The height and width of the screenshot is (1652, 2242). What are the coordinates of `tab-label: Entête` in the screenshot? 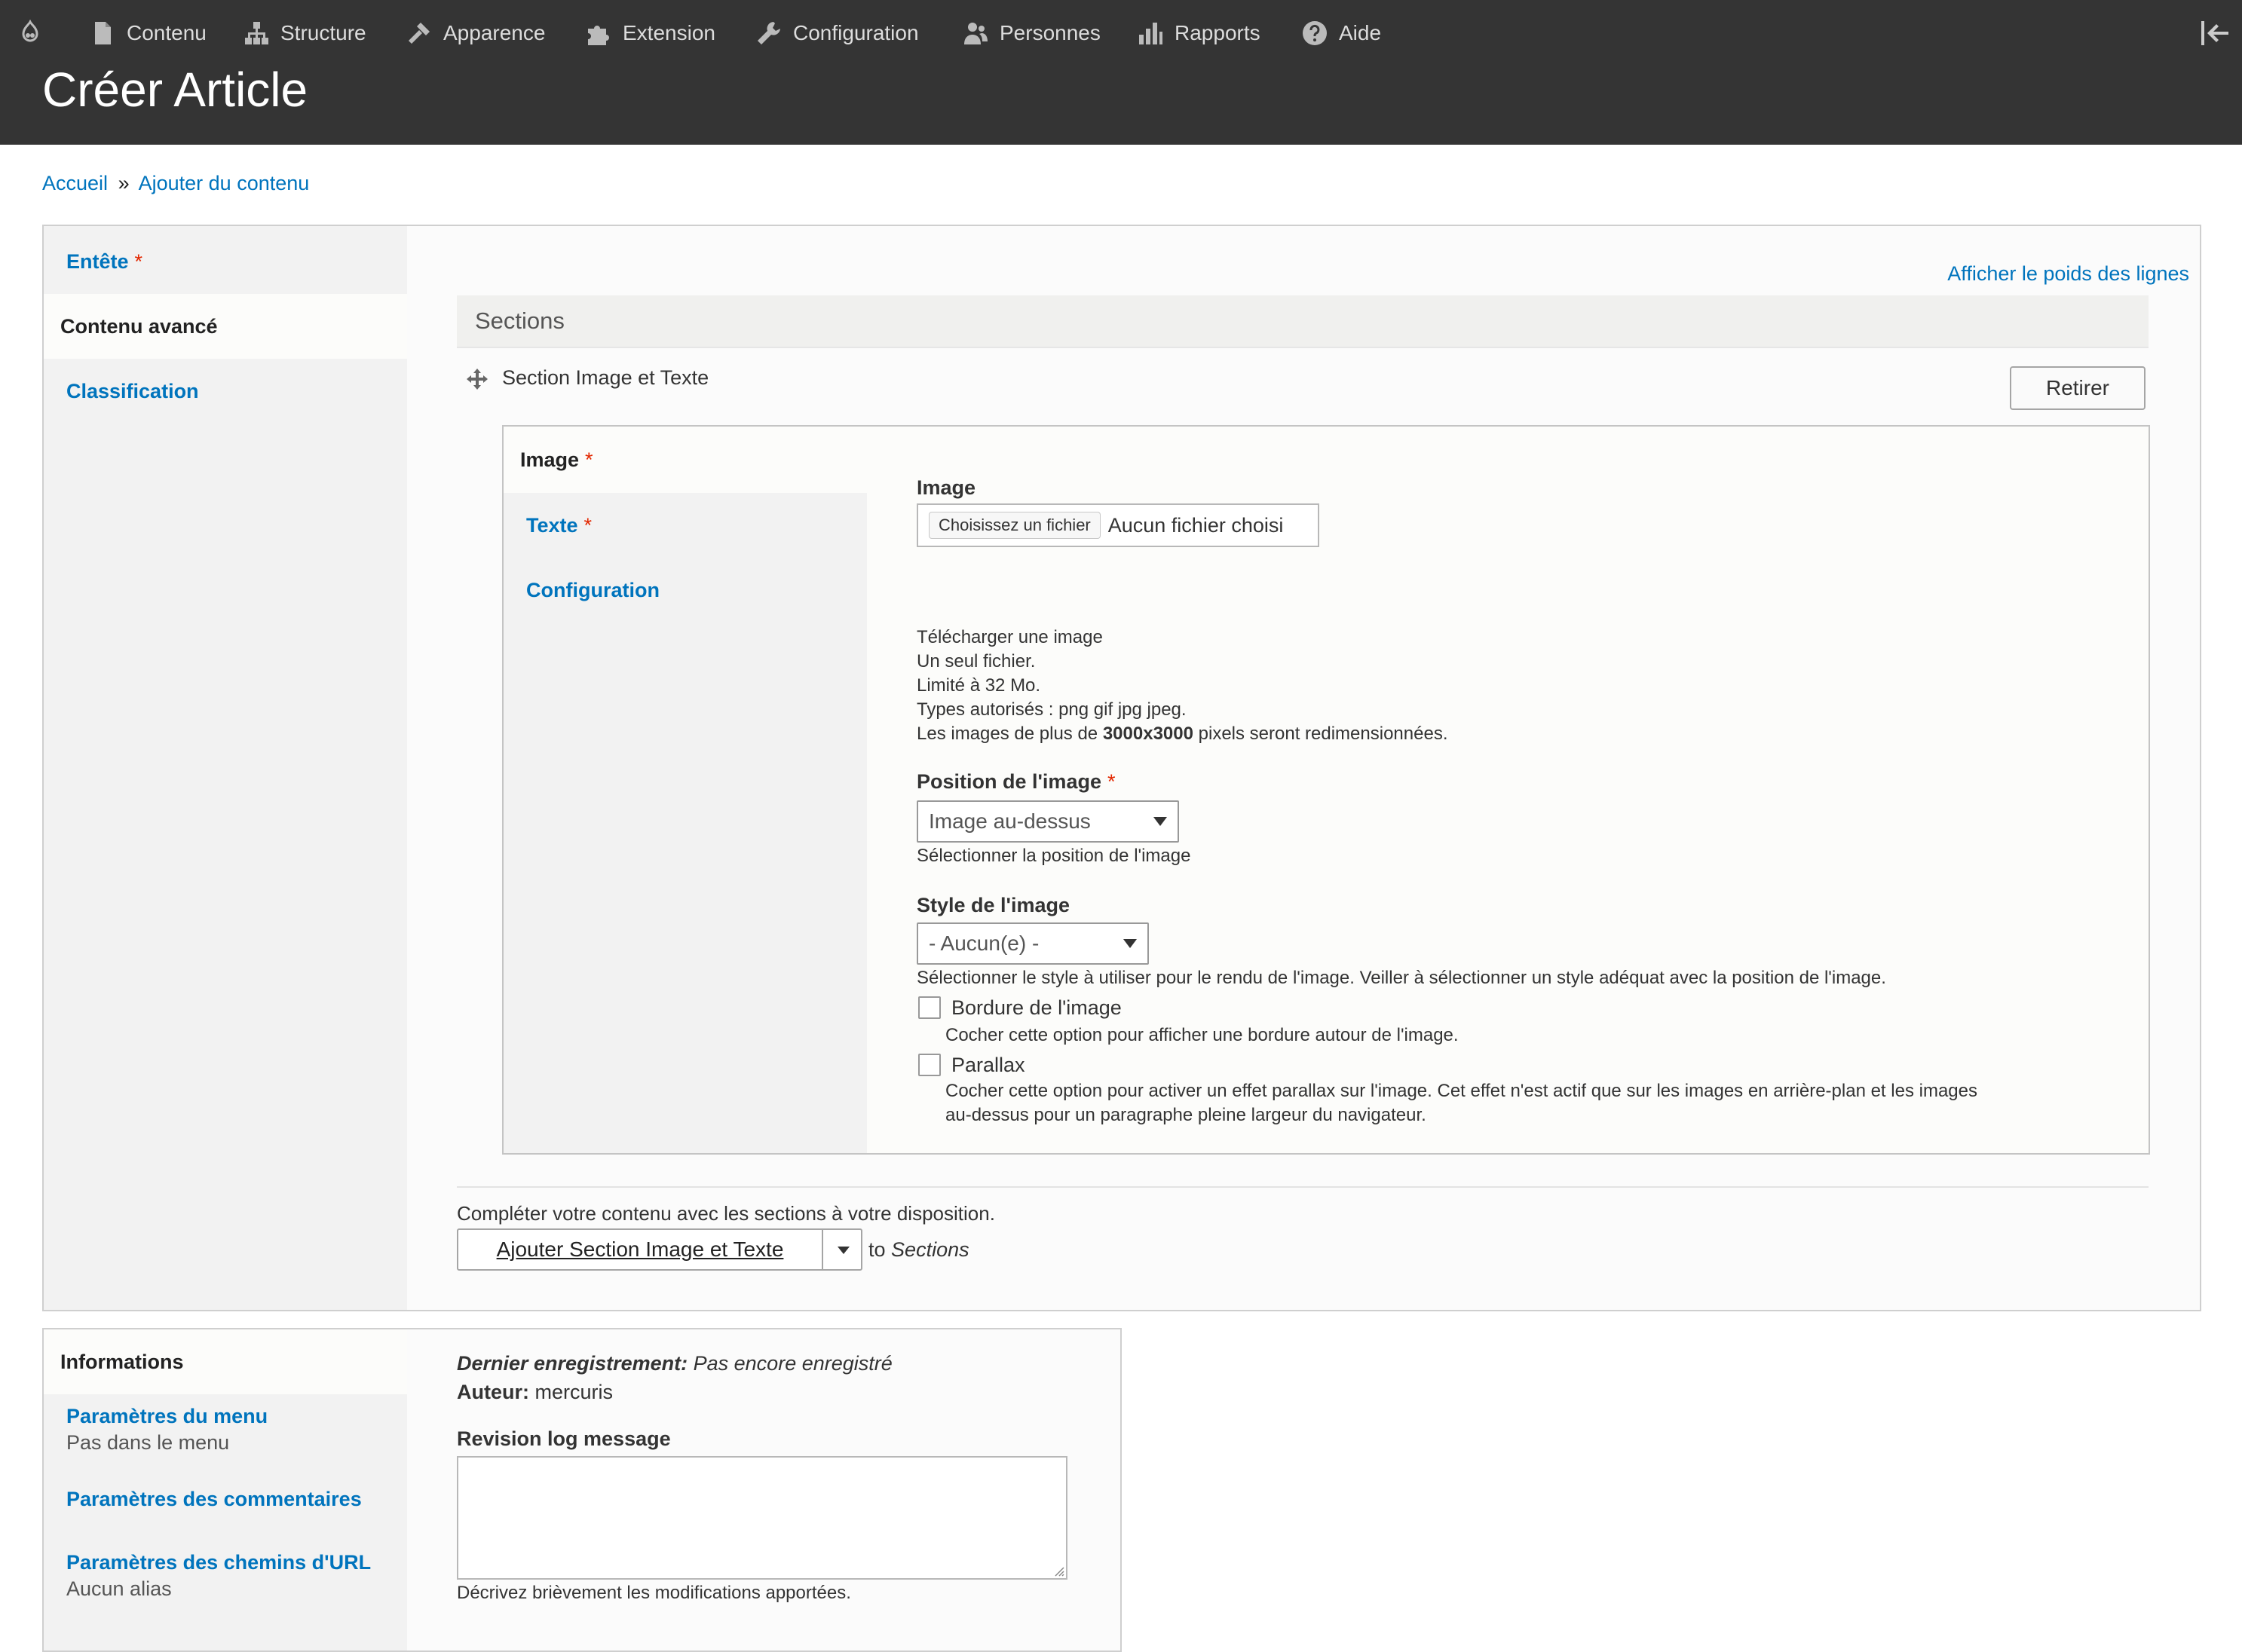 It's located at (97, 261).